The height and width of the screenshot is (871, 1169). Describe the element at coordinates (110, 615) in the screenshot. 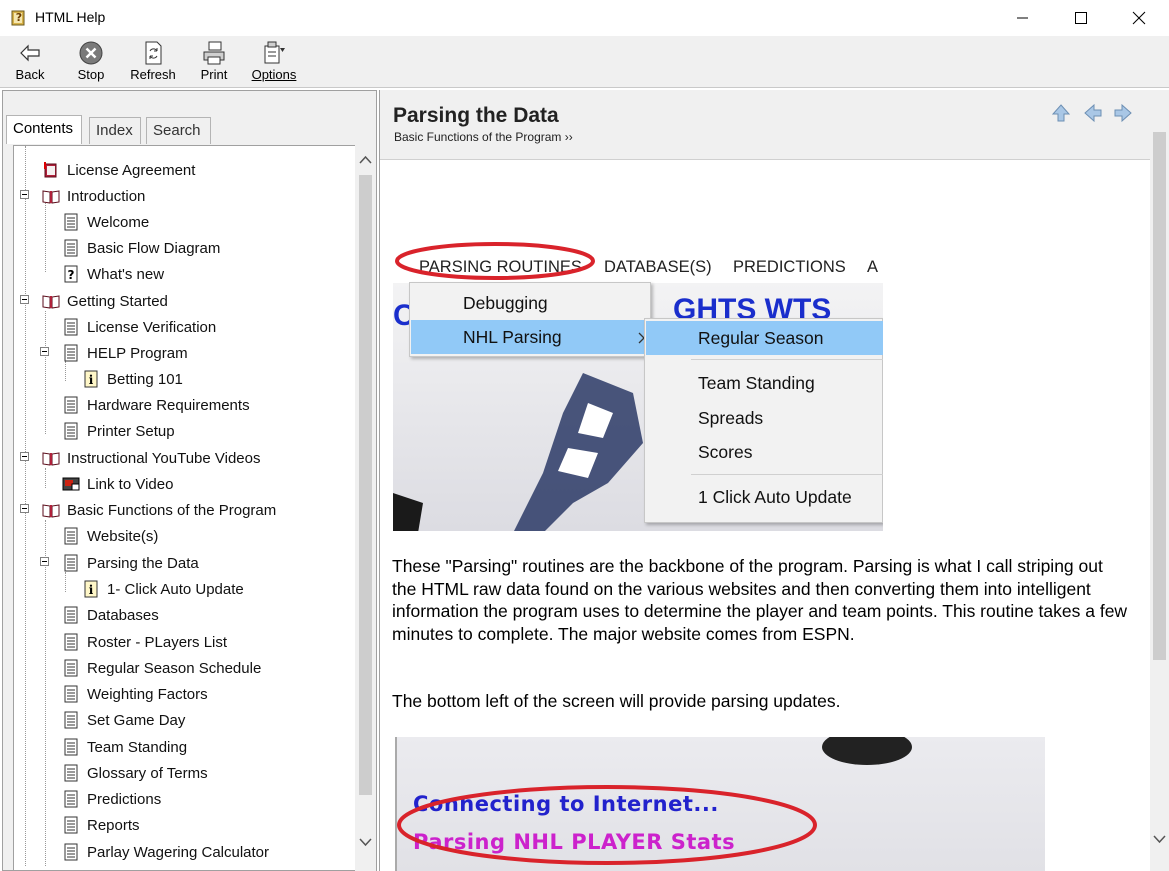

I see `tree-item-databases: Databases` at that location.